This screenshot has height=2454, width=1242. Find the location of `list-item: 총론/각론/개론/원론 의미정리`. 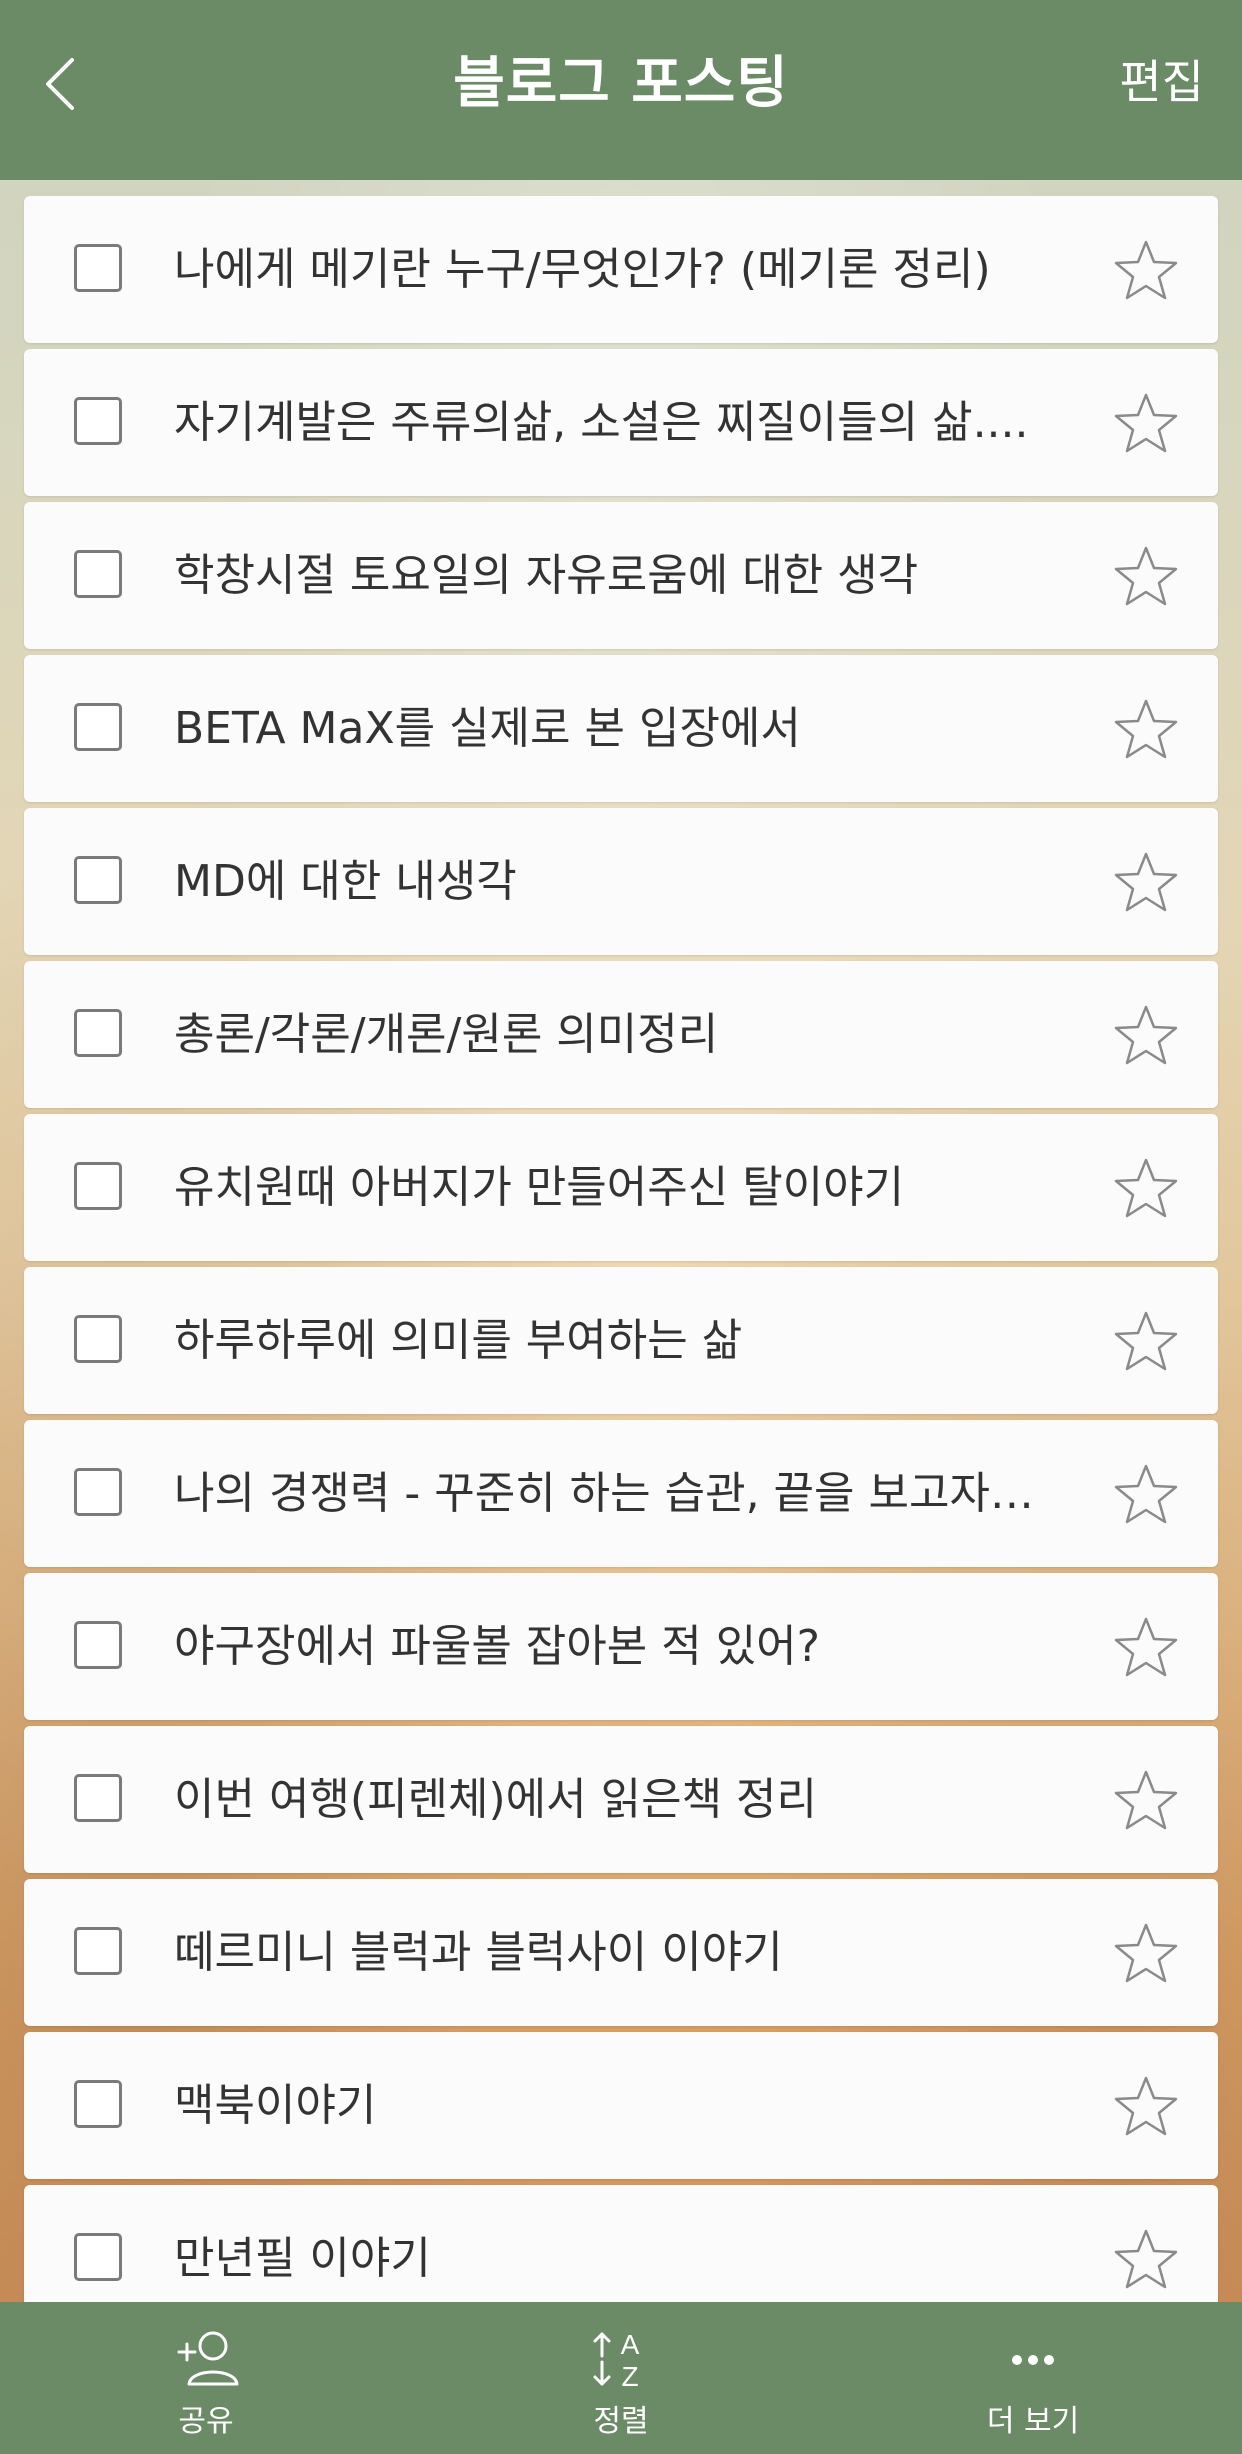

list-item: 총론/각론/개론/원론 의미정리 is located at coordinates (621, 1034).